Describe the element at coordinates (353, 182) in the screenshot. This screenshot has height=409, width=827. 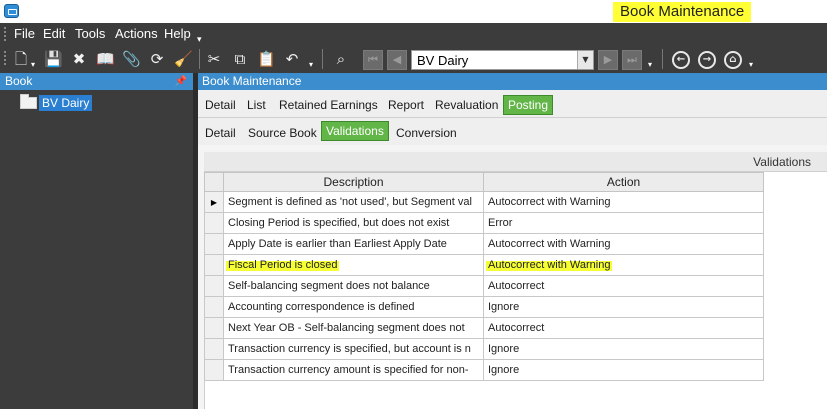
I see `column-header-description: Description` at that location.